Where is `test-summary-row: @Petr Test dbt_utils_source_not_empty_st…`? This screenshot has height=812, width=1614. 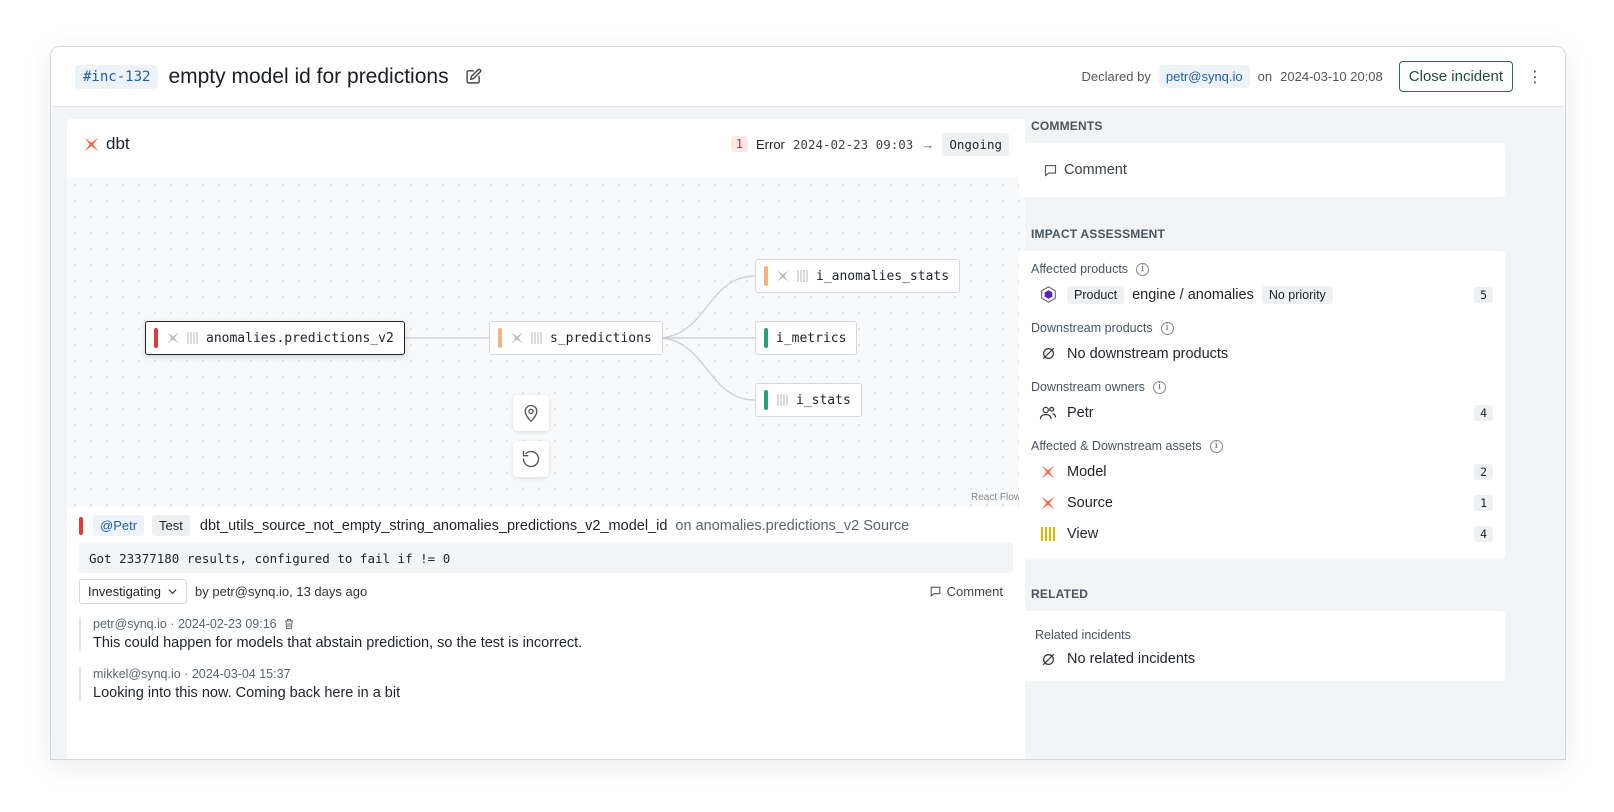
test-summary-row: @Petr Test dbt_utils_source_not_empty_st… is located at coordinates (546, 525).